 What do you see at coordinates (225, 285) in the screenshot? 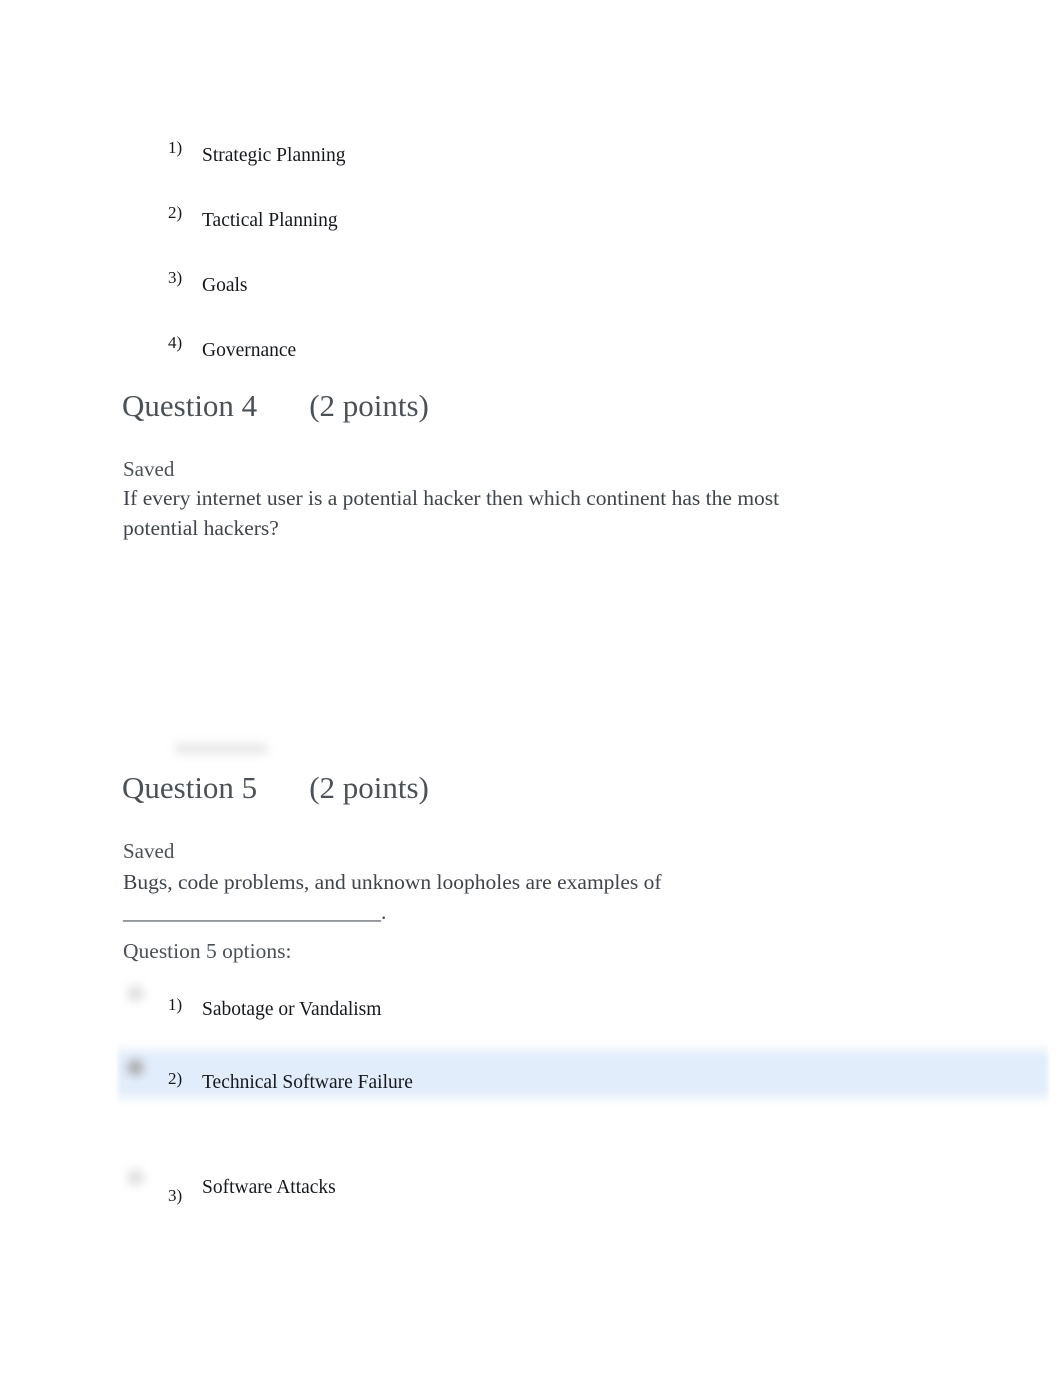
I see `option-label: Goals` at bounding box center [225, 285].